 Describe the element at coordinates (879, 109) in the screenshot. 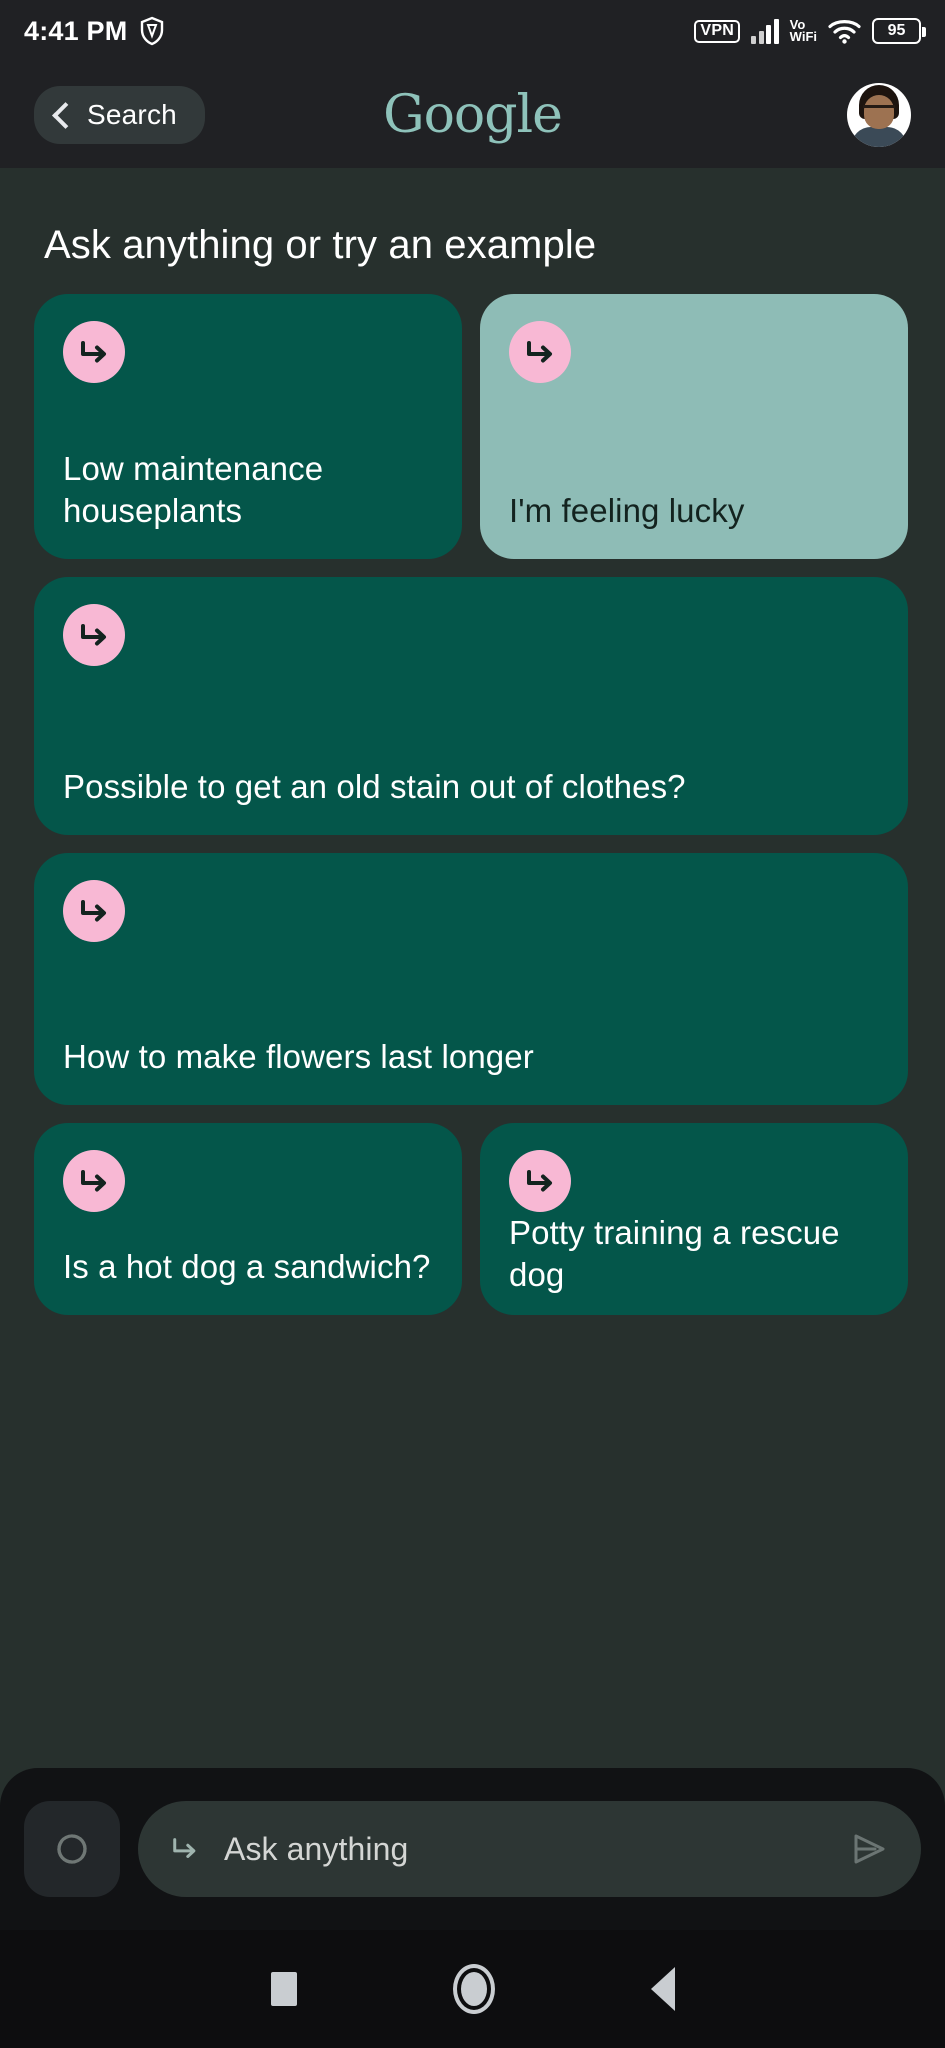

I see `avatar-glasses` at that location.